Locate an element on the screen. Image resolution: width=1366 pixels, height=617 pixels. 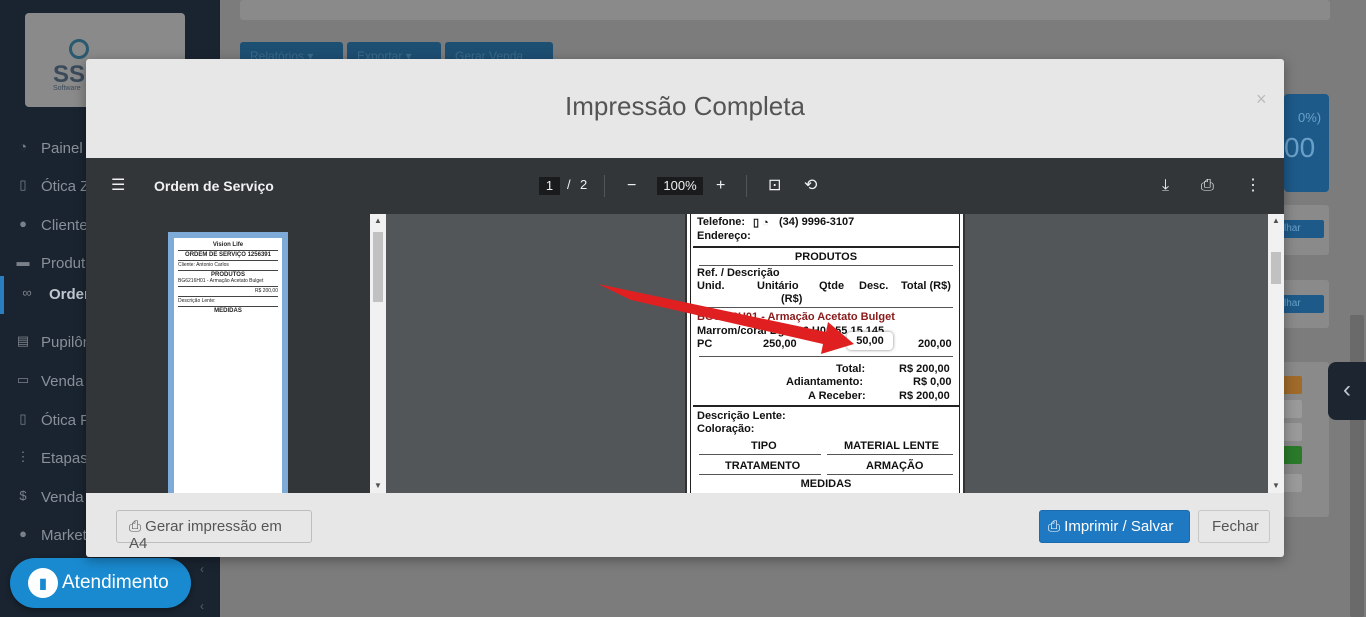
close-button: Fechar is located at coordinates (1234, 526).